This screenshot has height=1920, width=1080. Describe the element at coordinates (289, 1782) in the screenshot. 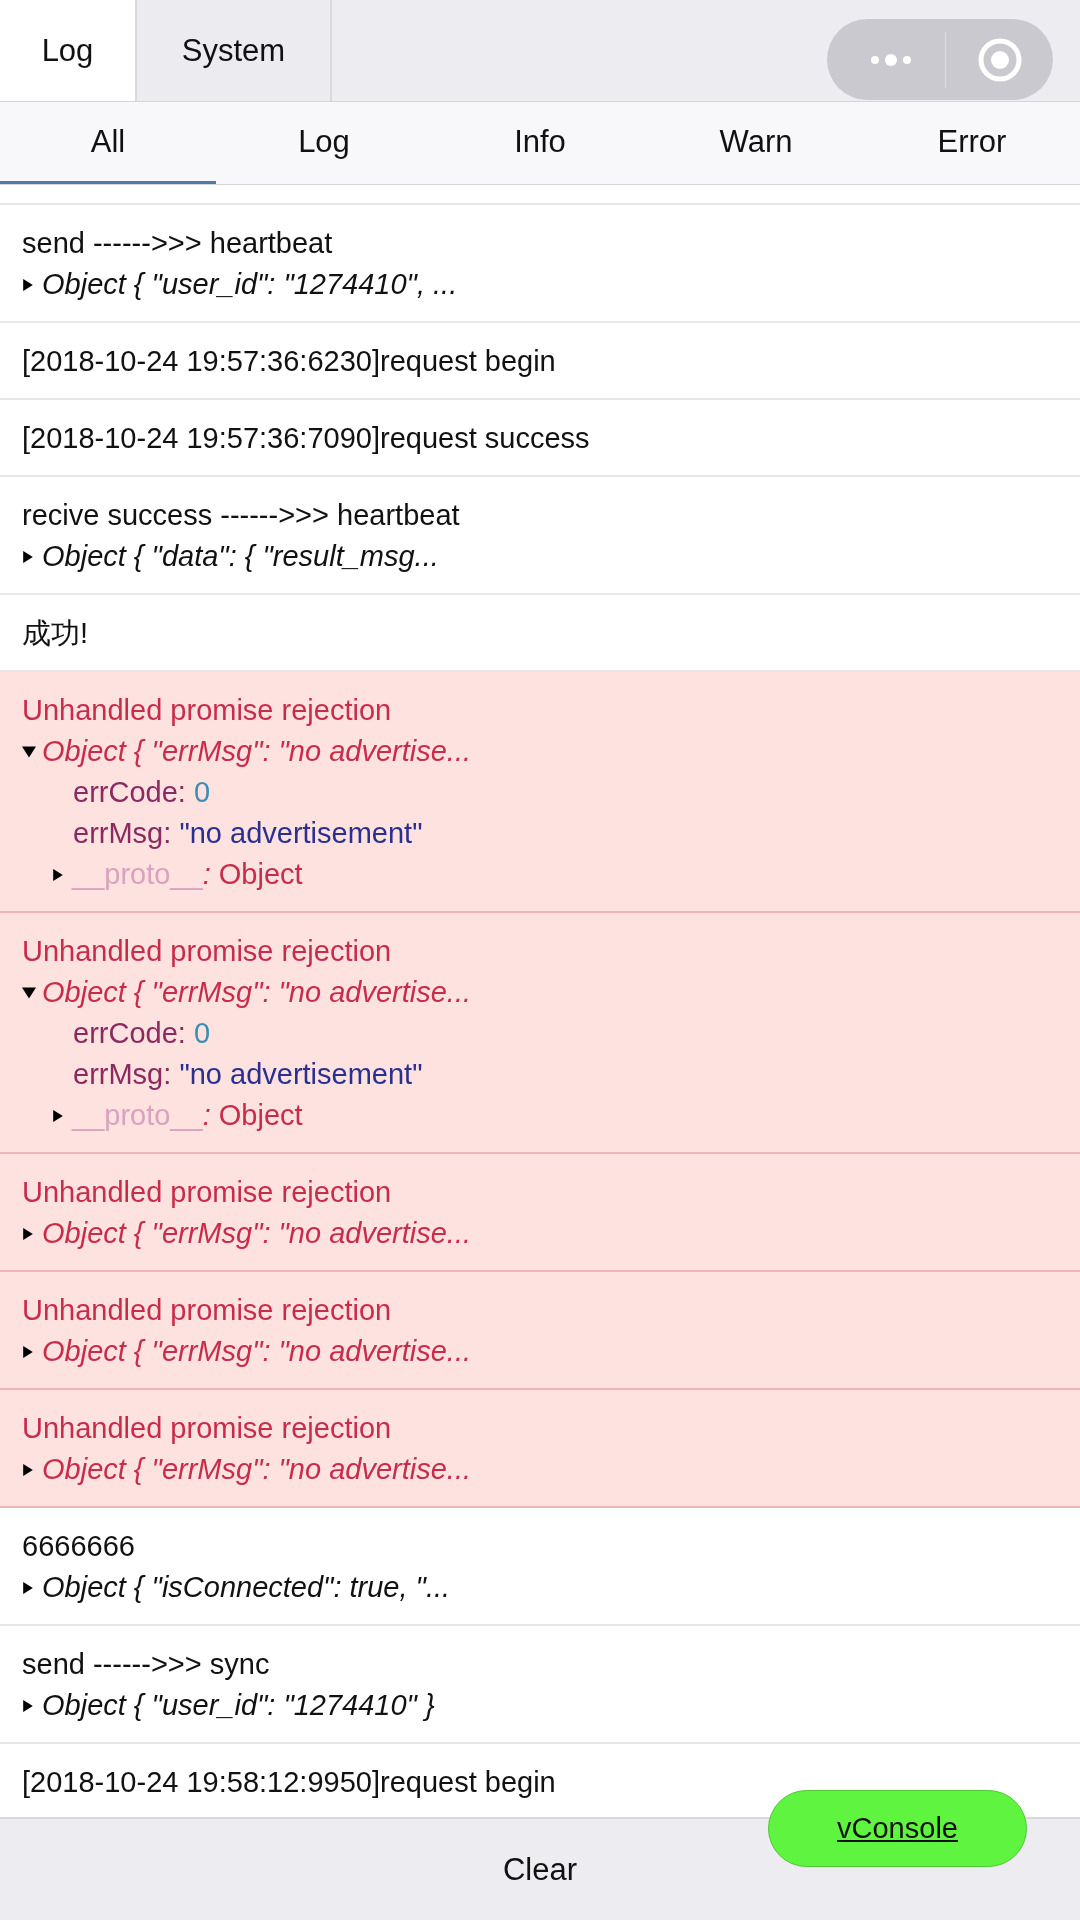

I see `log-message: [2018-10-24 19:58:12:9950]request begin` at that location.